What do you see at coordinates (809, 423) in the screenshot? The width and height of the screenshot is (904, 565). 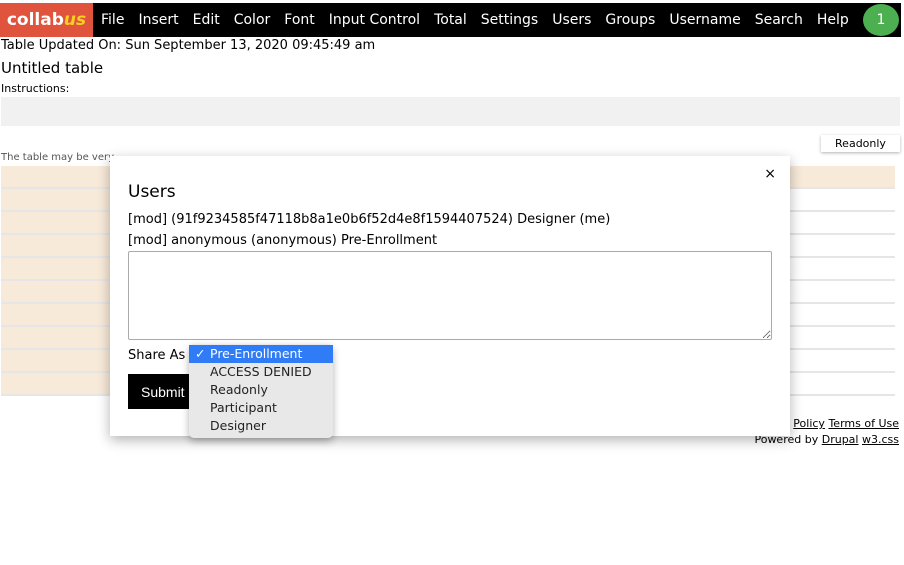 I see `policy-link: Policy` at bounding box center [809, 423].